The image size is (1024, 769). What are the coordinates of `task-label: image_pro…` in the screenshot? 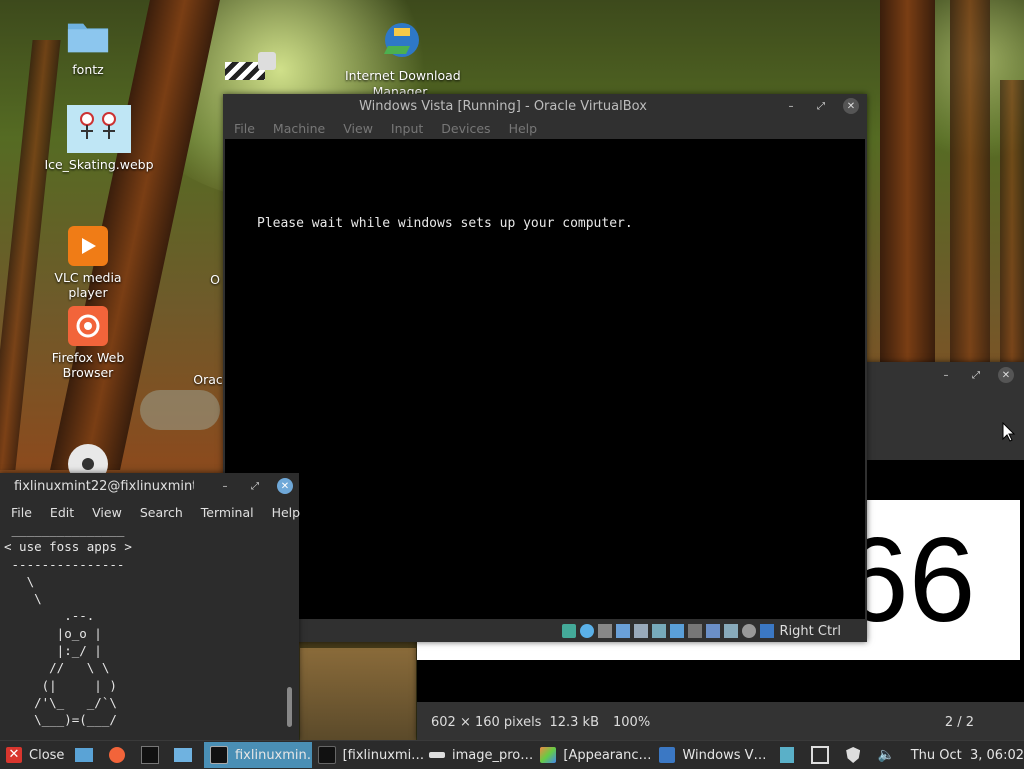 It's located at (492, 755).